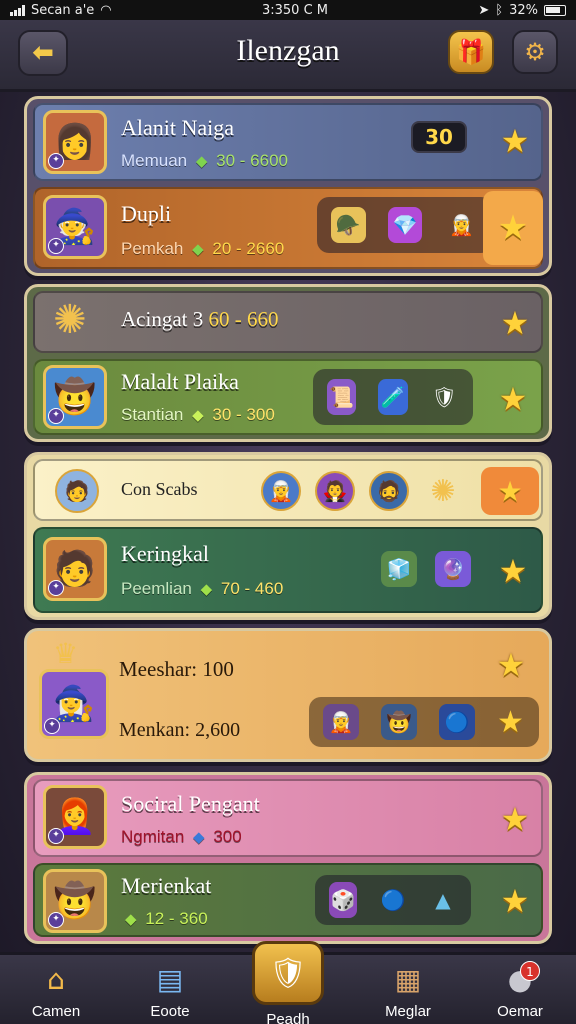 The width and height of the screenshot is (576, 1024). Describe the element at coordinates (75, 227) in the screenshot. I see `hero-avatar: 🧙 ✦` at that location.